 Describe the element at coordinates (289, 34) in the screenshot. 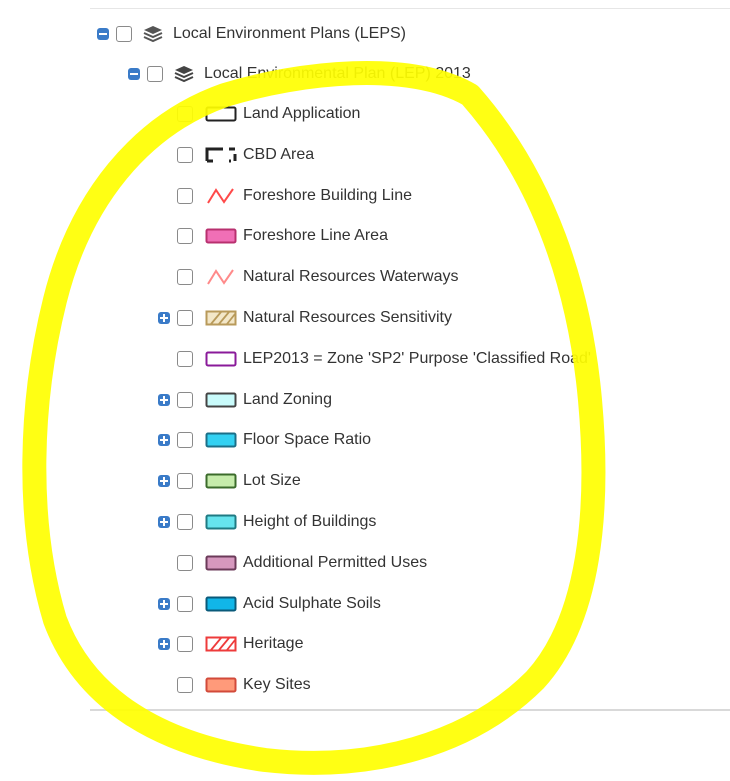

I see `group-label: Local Environment Plans (LEPS)` at that location.